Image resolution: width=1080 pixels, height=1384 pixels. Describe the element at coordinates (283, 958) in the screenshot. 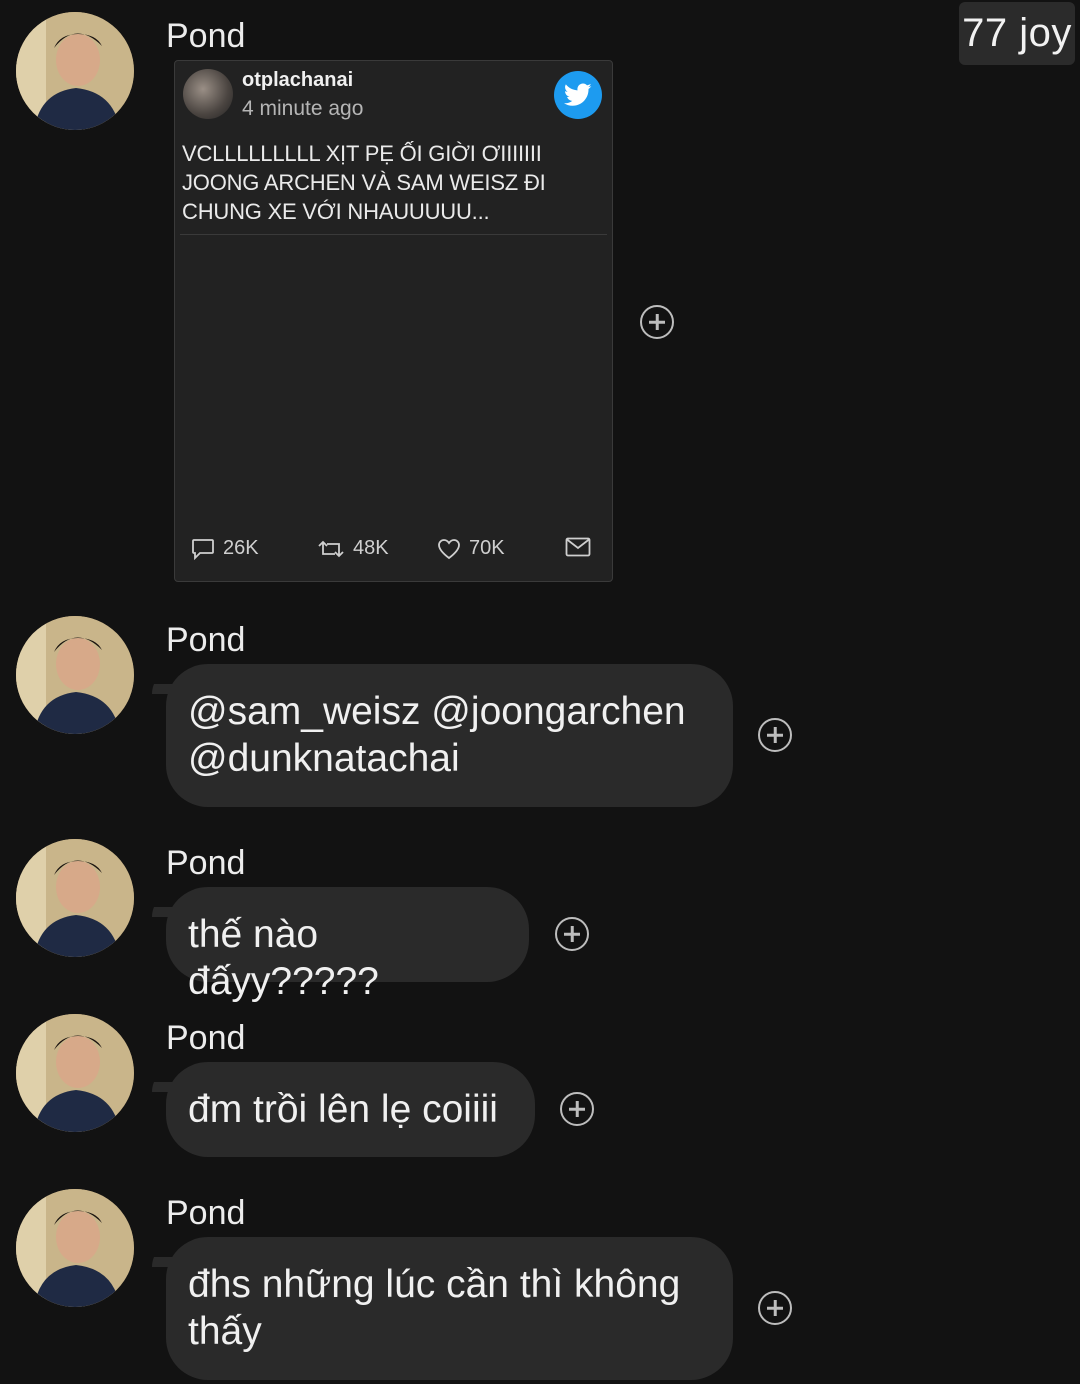

I see `message-text: thế nào đấyy?????` at that location.